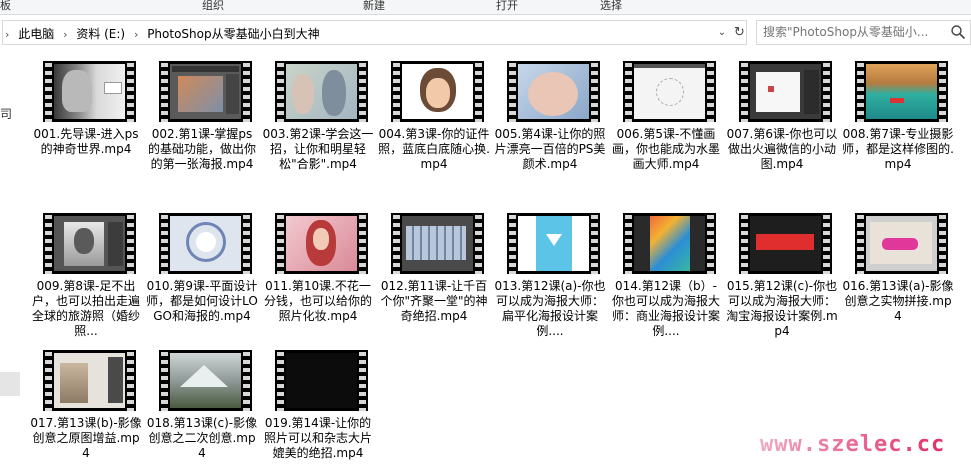 This screenshot has height=476, width=971. I want to click on file-item: 019.第14课-让你的照片可以和杂志大片媲美的绝招.mp4, so click(318, 404).